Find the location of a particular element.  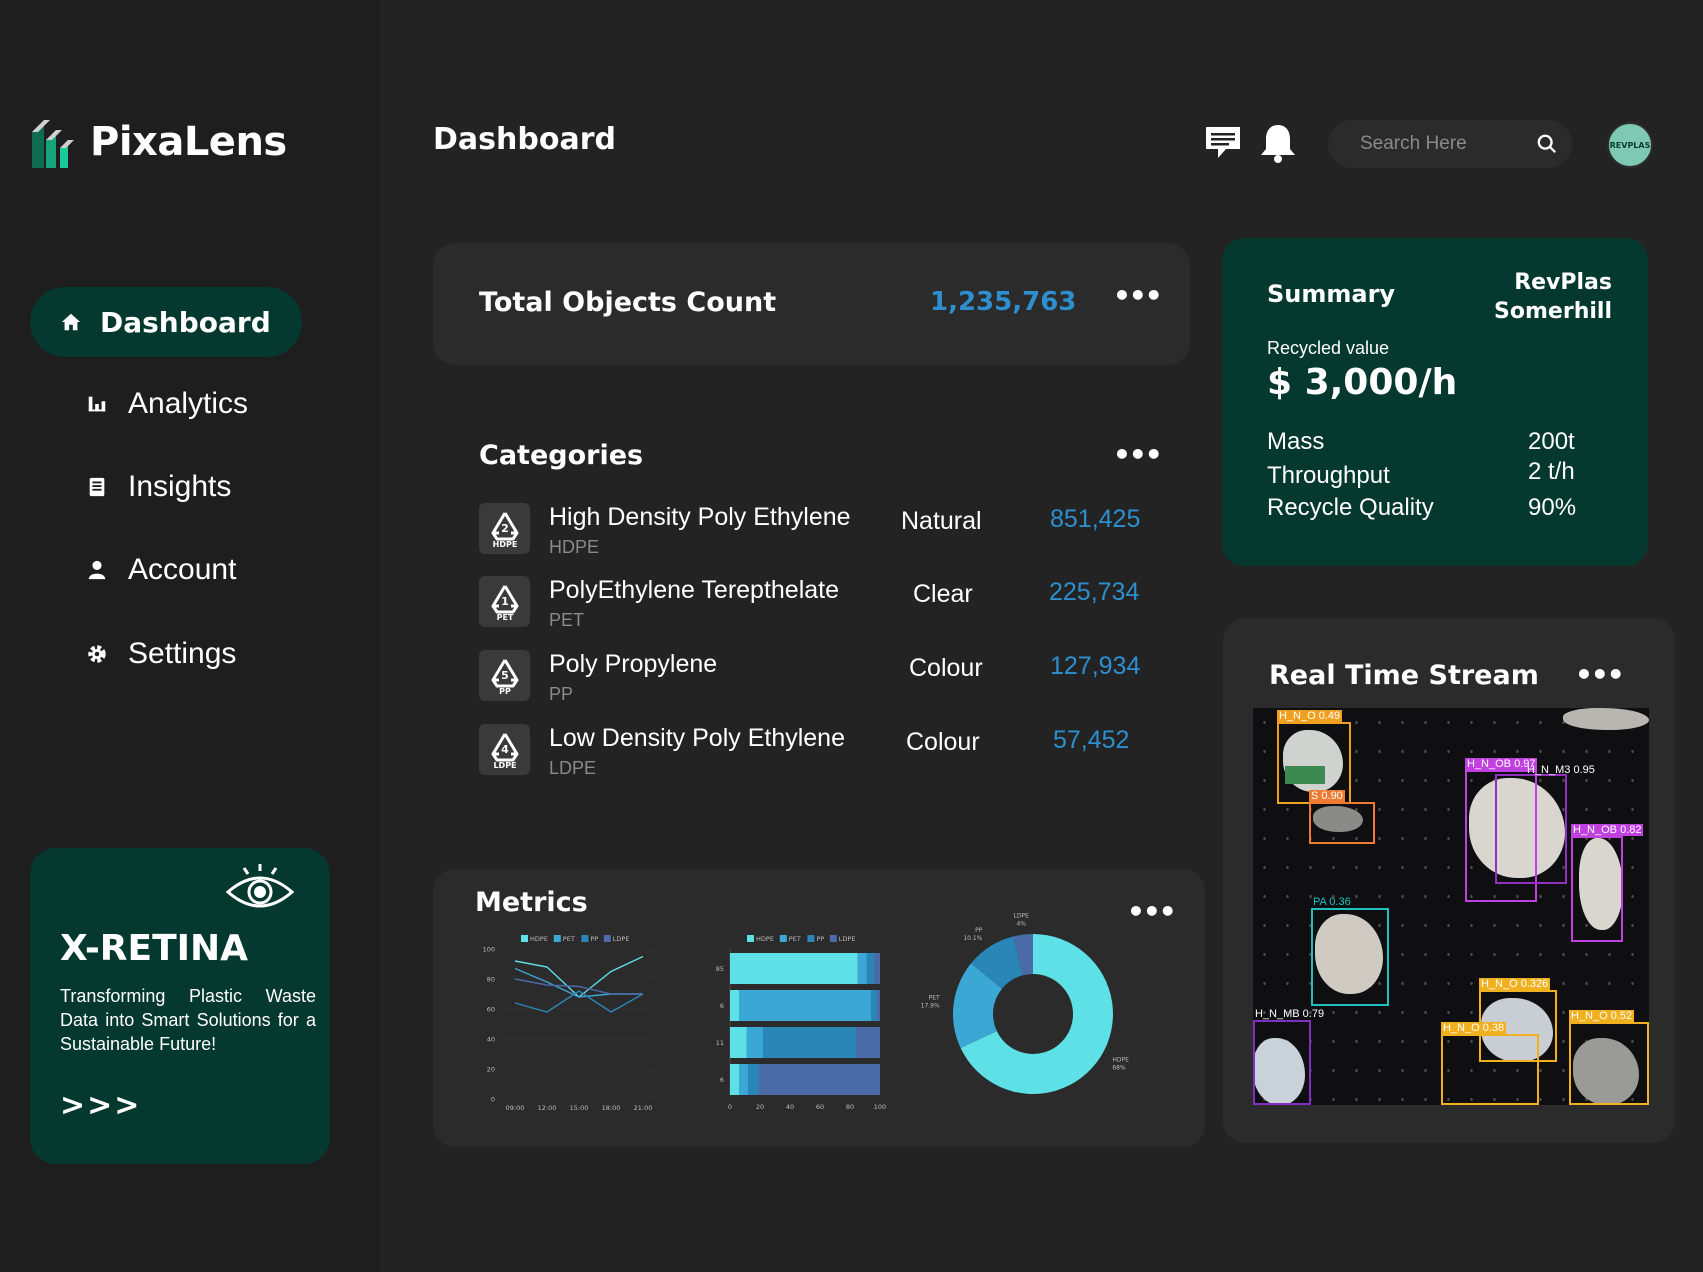

recycle-icon: 1 PET is located at coordinates (504, 601).